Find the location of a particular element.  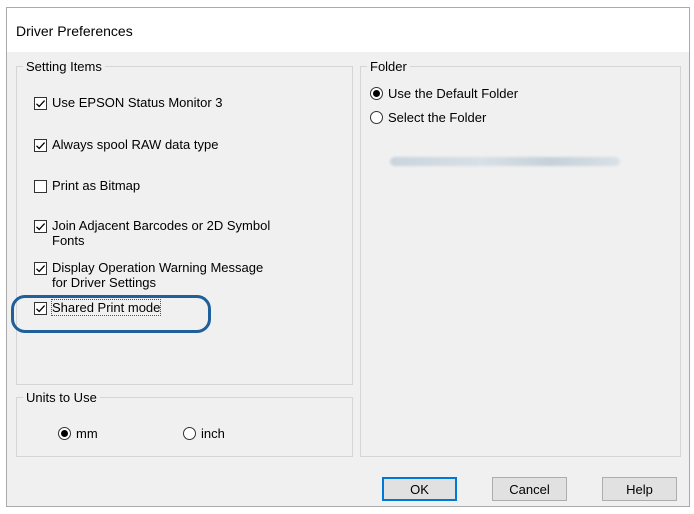

title-bar: Driver Preferences is located at coordinates (348, 30).